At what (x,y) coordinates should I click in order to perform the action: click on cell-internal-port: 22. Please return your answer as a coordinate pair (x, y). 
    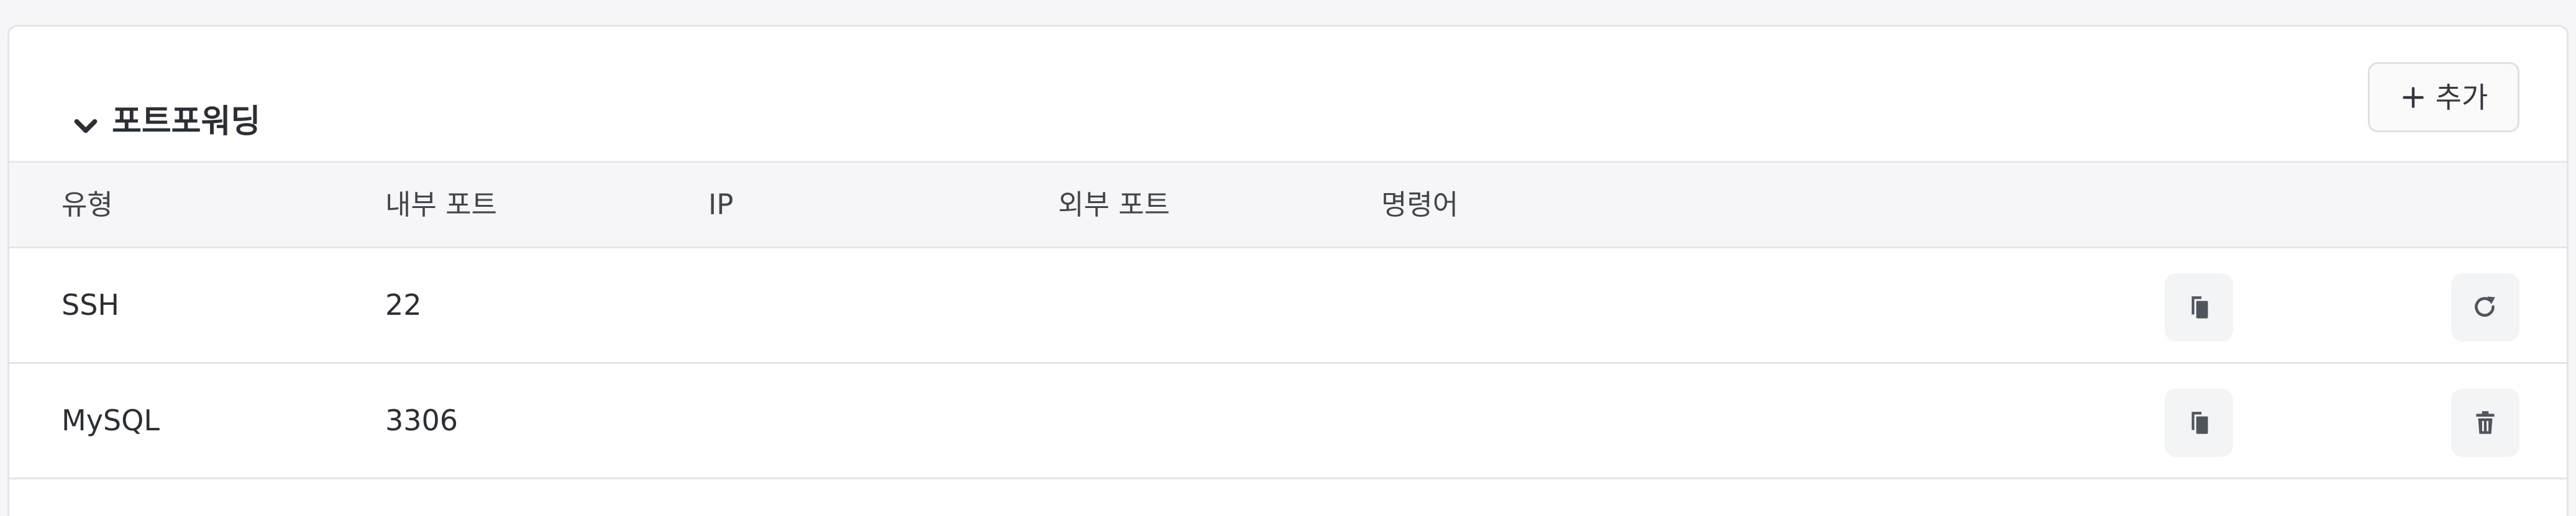
    Looking at the image, I should click on (403, 305).